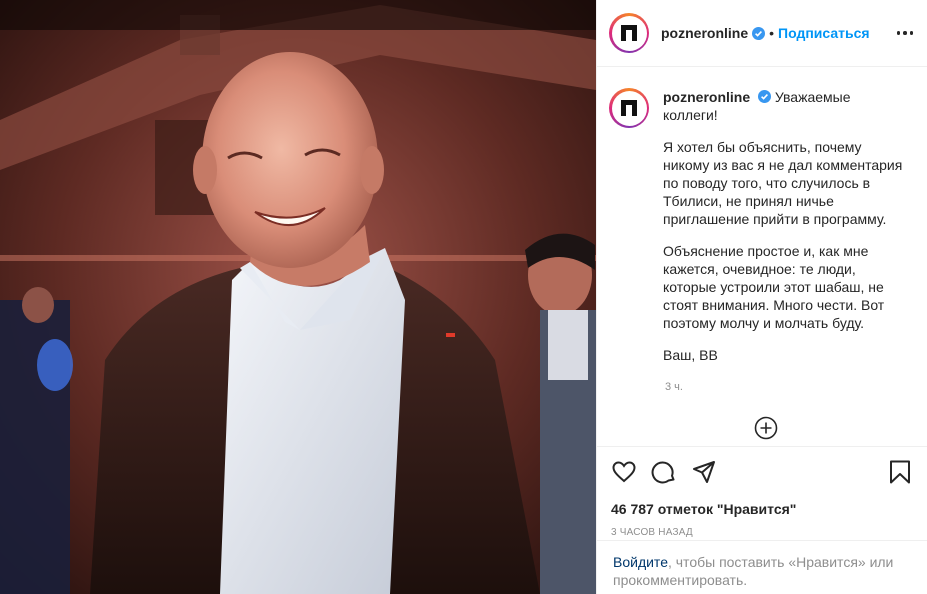  I want to click on avatar-ring, so click(629, 33).